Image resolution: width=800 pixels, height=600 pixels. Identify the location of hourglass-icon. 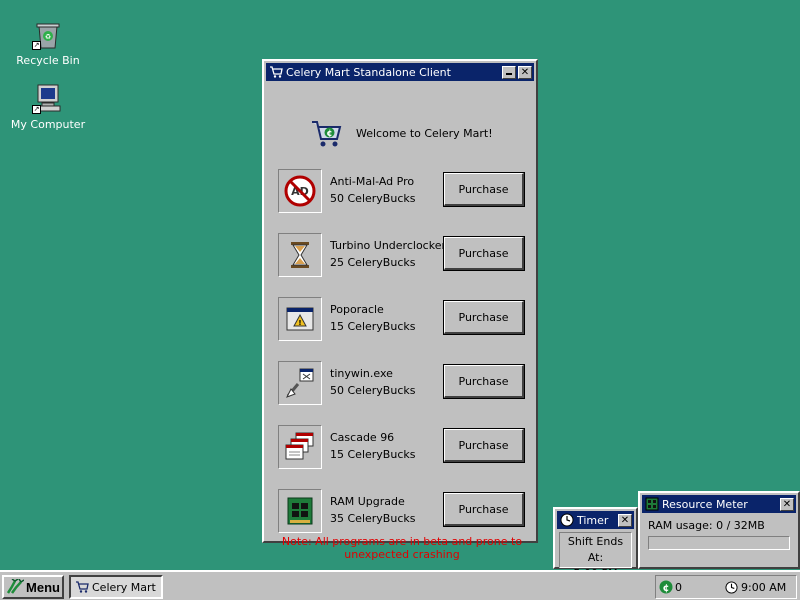
(300, 255).